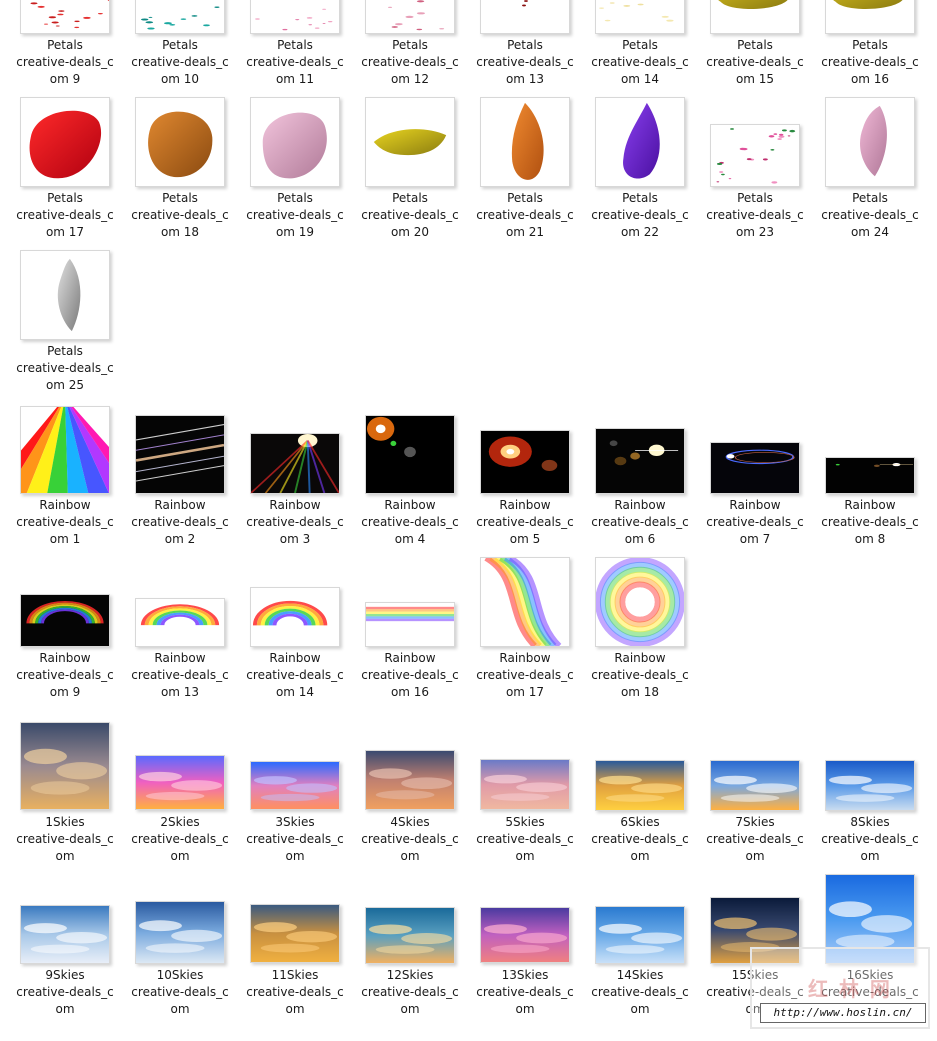 The image size is (937, 1041). Describe the element at coordinates (180, 622) in the screenshot. I see `thumbnail-rb-arc-soft` at that location.